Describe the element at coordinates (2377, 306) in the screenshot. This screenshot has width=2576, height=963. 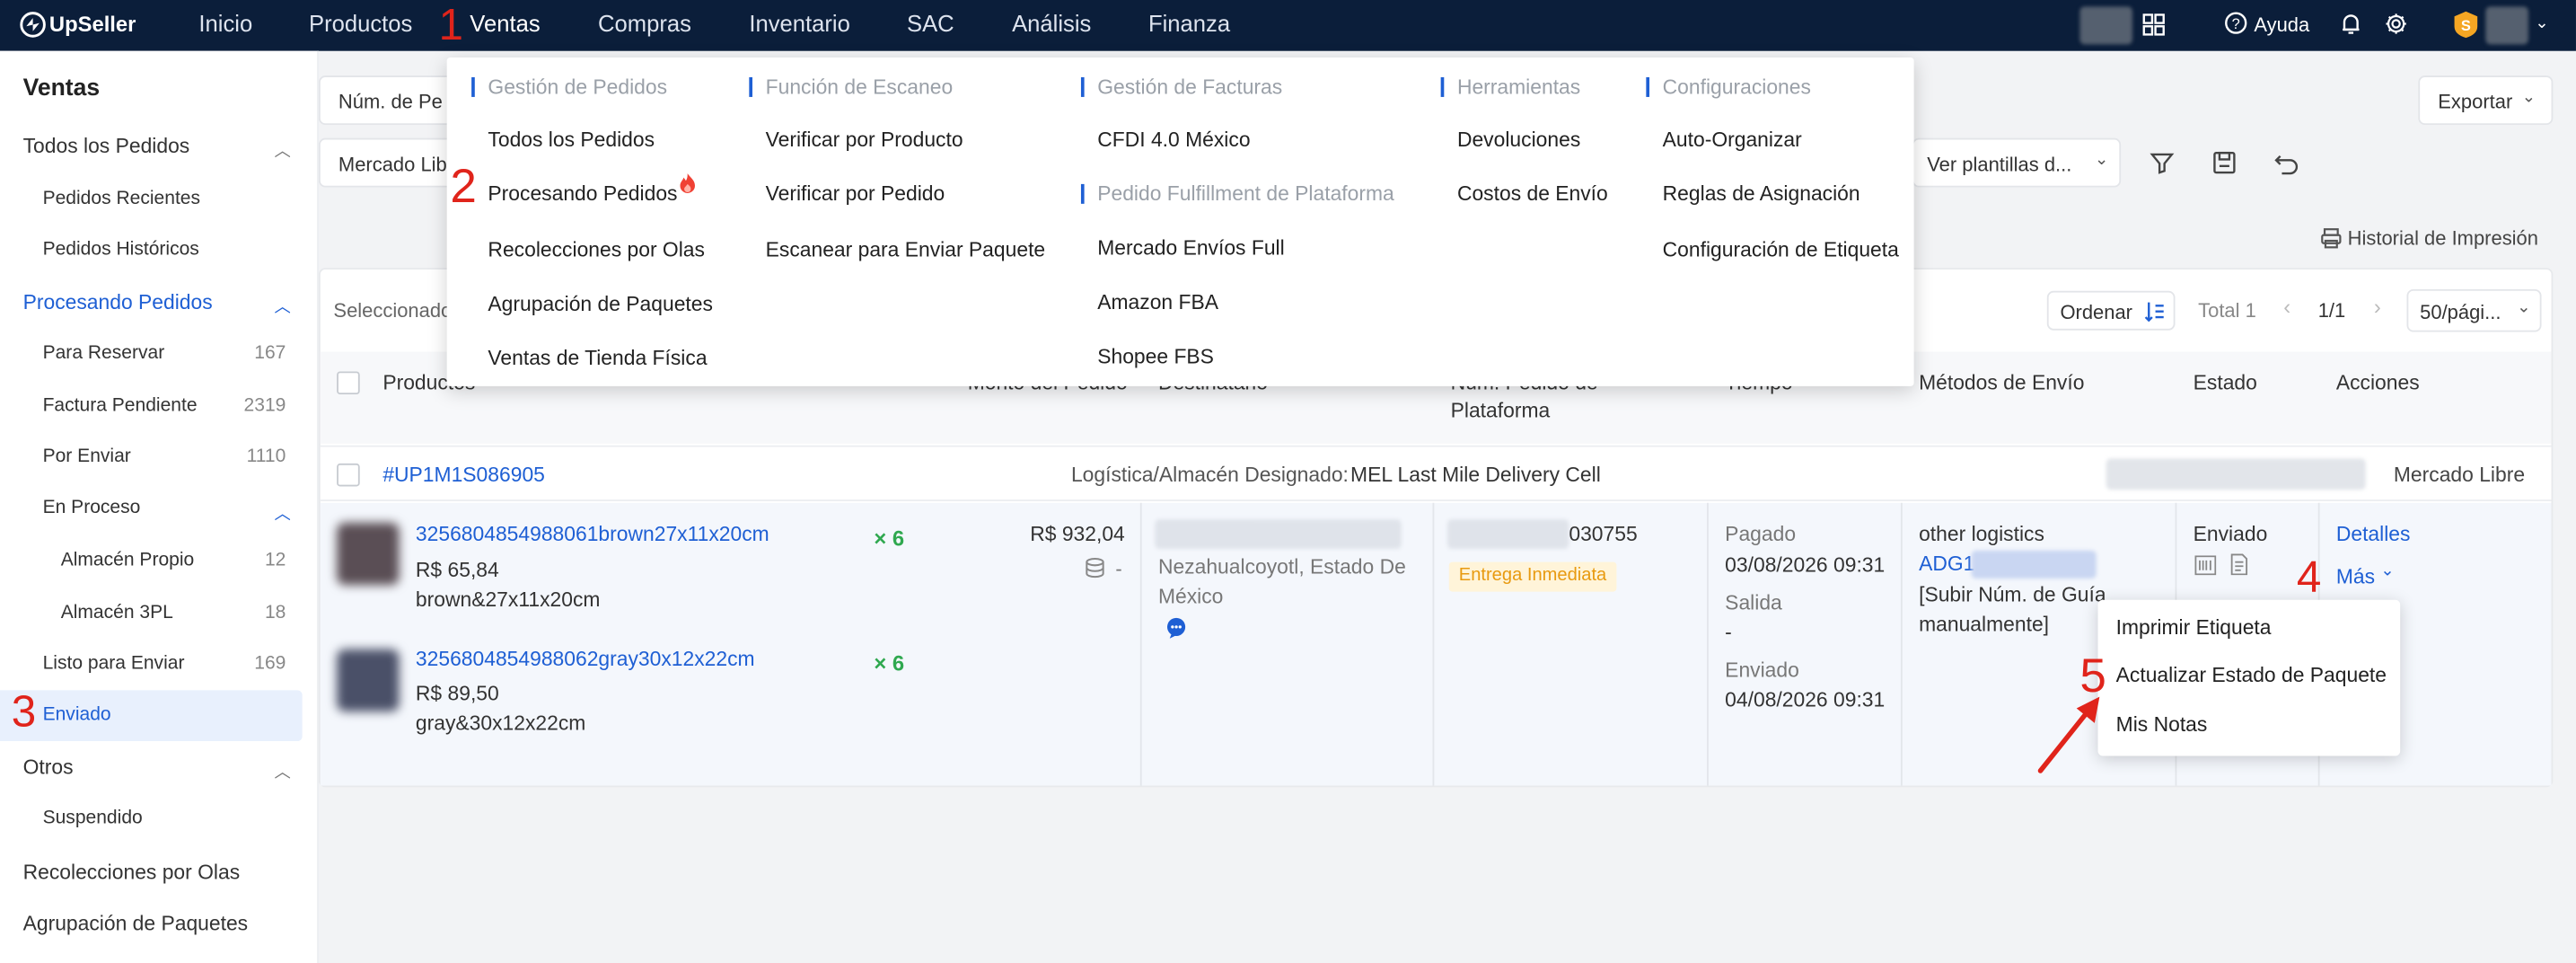
I see `next-page-icon: ›` at that location.